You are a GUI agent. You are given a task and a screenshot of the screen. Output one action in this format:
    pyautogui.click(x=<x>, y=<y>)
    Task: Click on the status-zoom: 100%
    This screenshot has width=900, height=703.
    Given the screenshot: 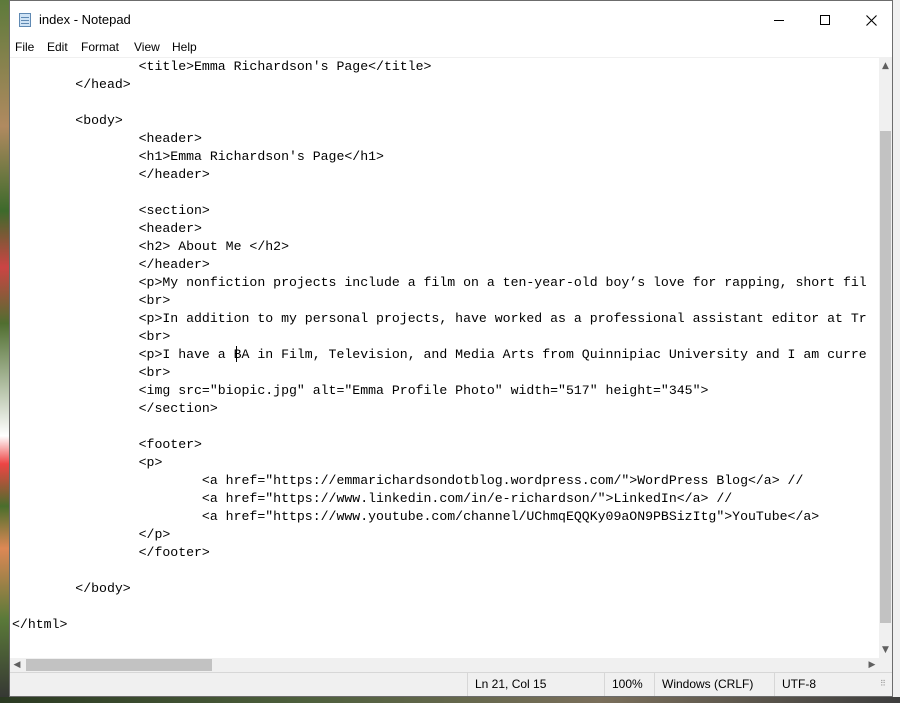 What is the action you would take?
    pyautogui.click(x=629, y=684)
    